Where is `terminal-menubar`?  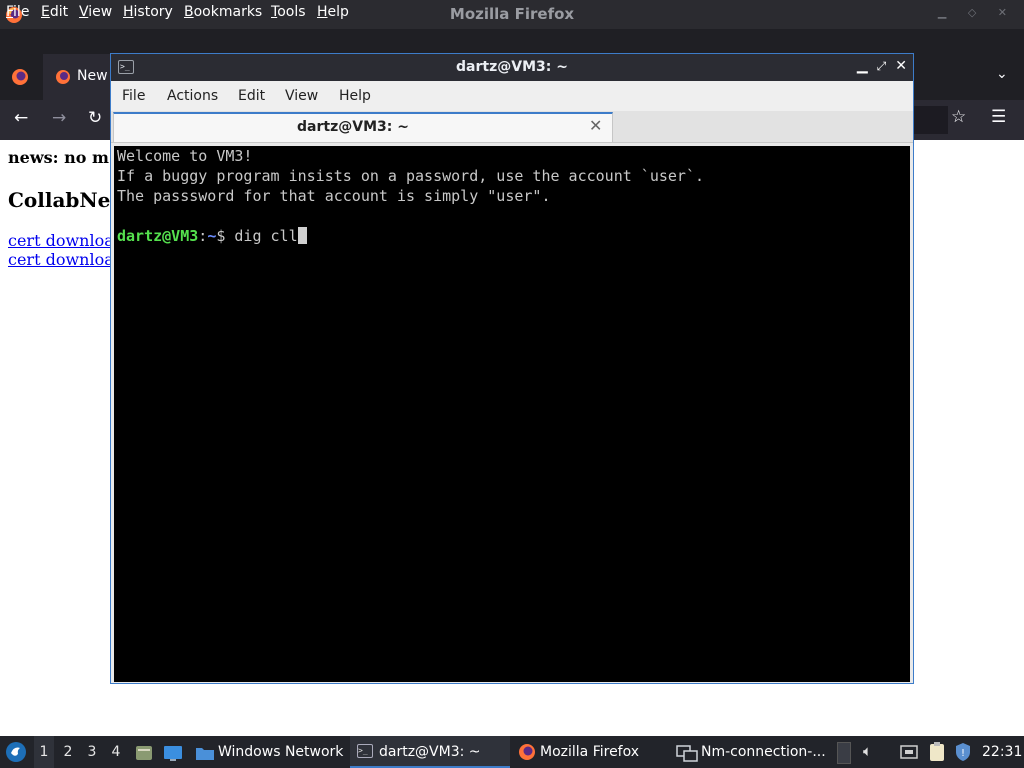 terminal-menubar is located at coordinates (512, 96).